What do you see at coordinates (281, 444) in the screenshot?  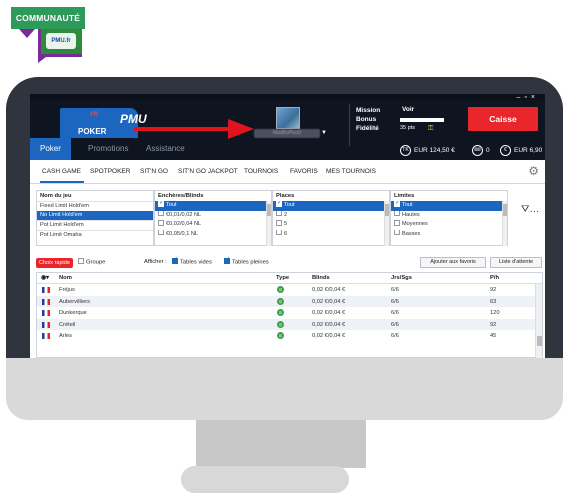 I see `monitor-neck` at bounding box center [281, 444].